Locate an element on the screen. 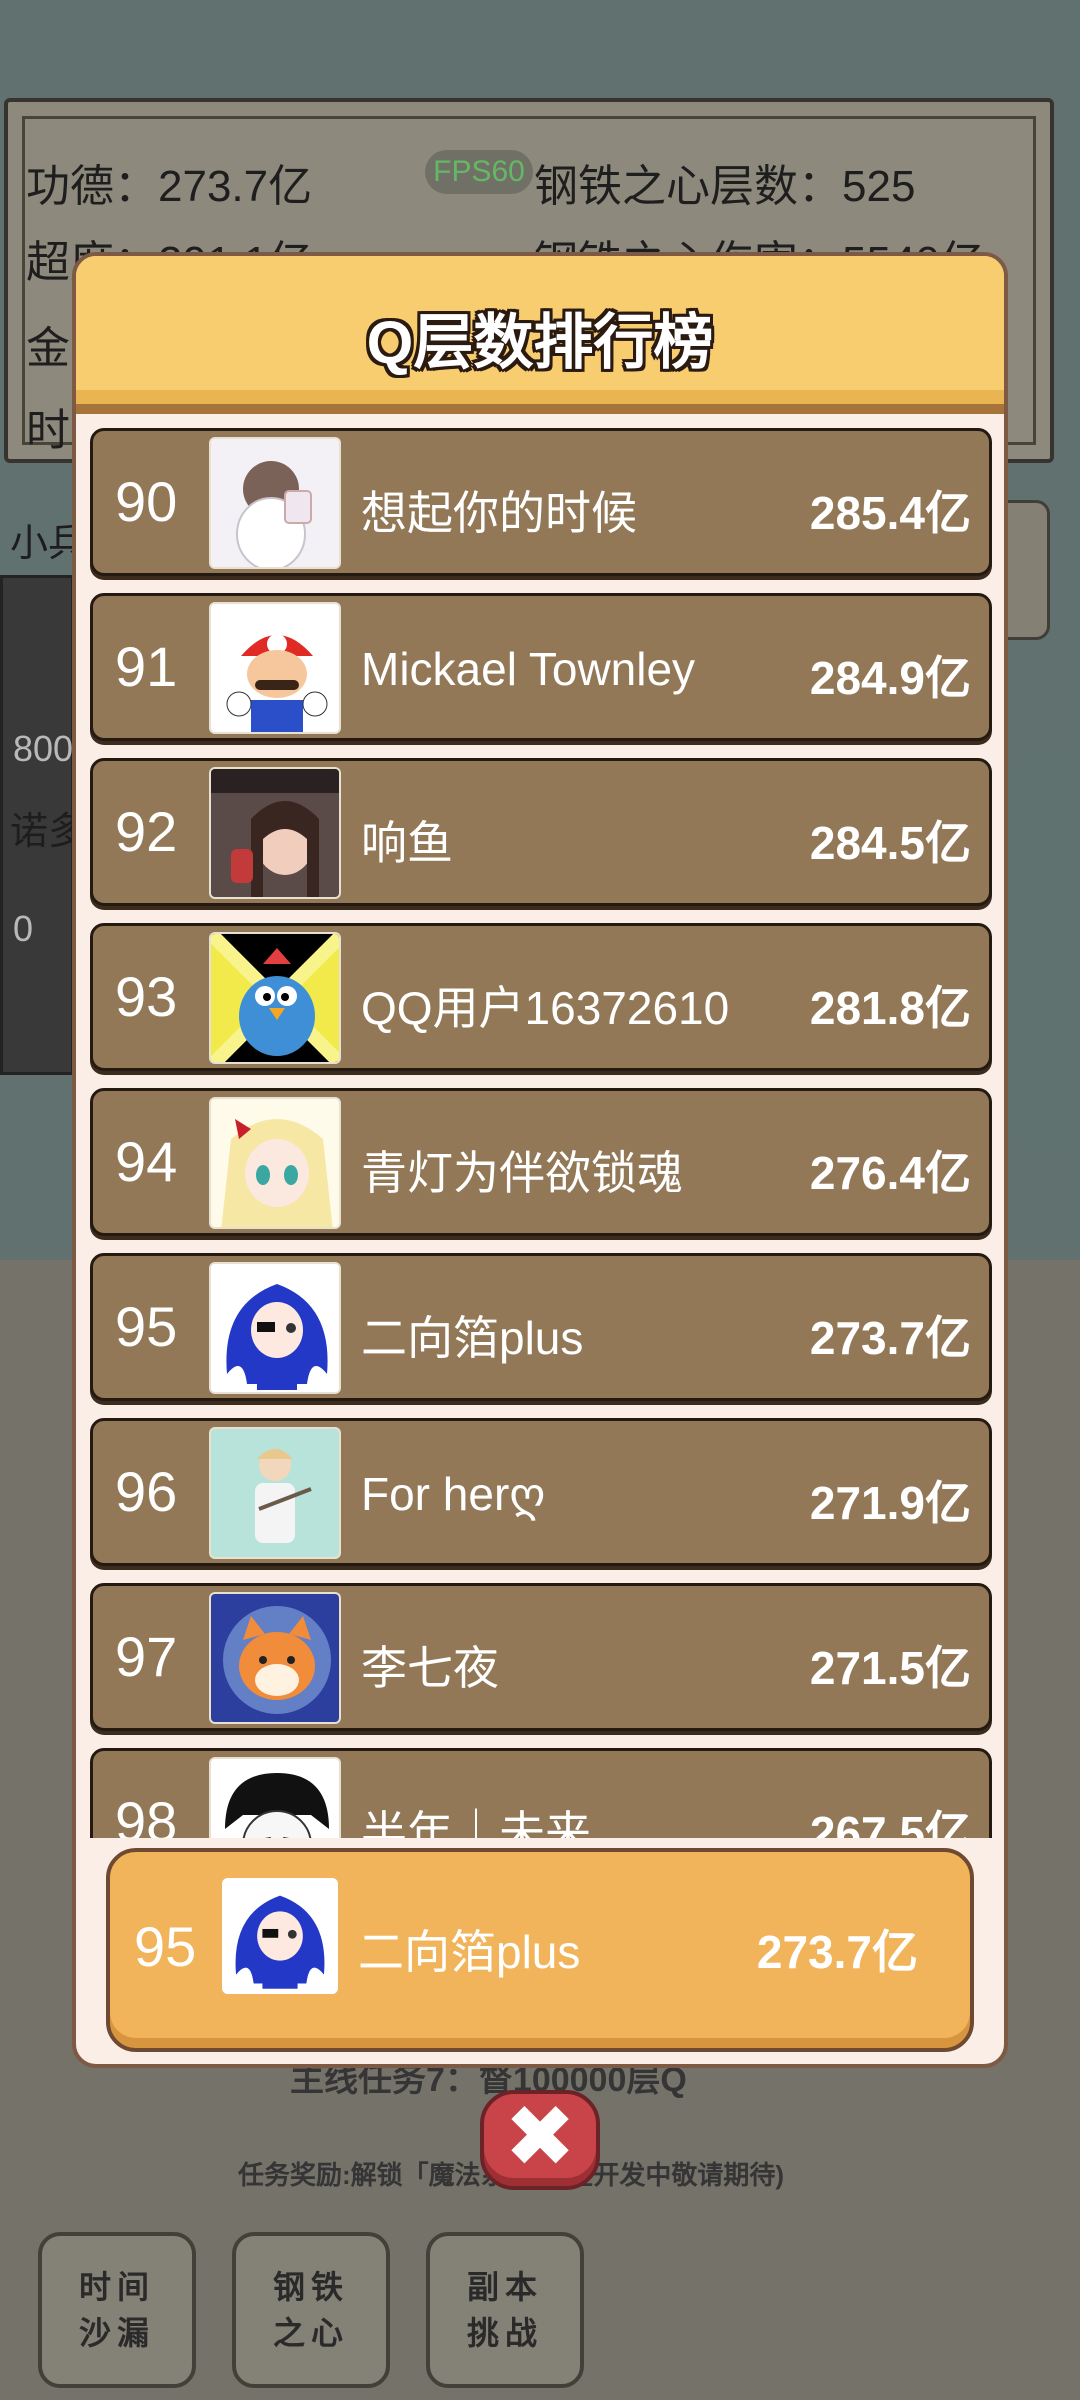  close-button: ✖ is located at coordinates (540, 2140).